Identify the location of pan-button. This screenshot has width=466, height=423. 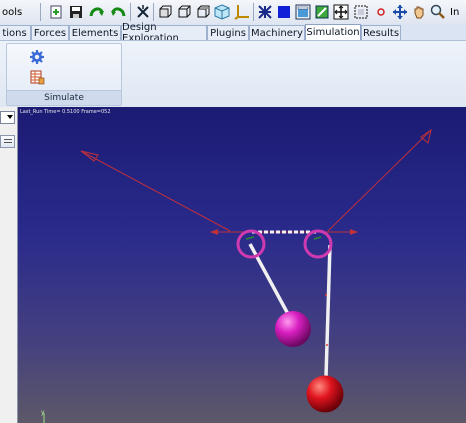
(419, 12).